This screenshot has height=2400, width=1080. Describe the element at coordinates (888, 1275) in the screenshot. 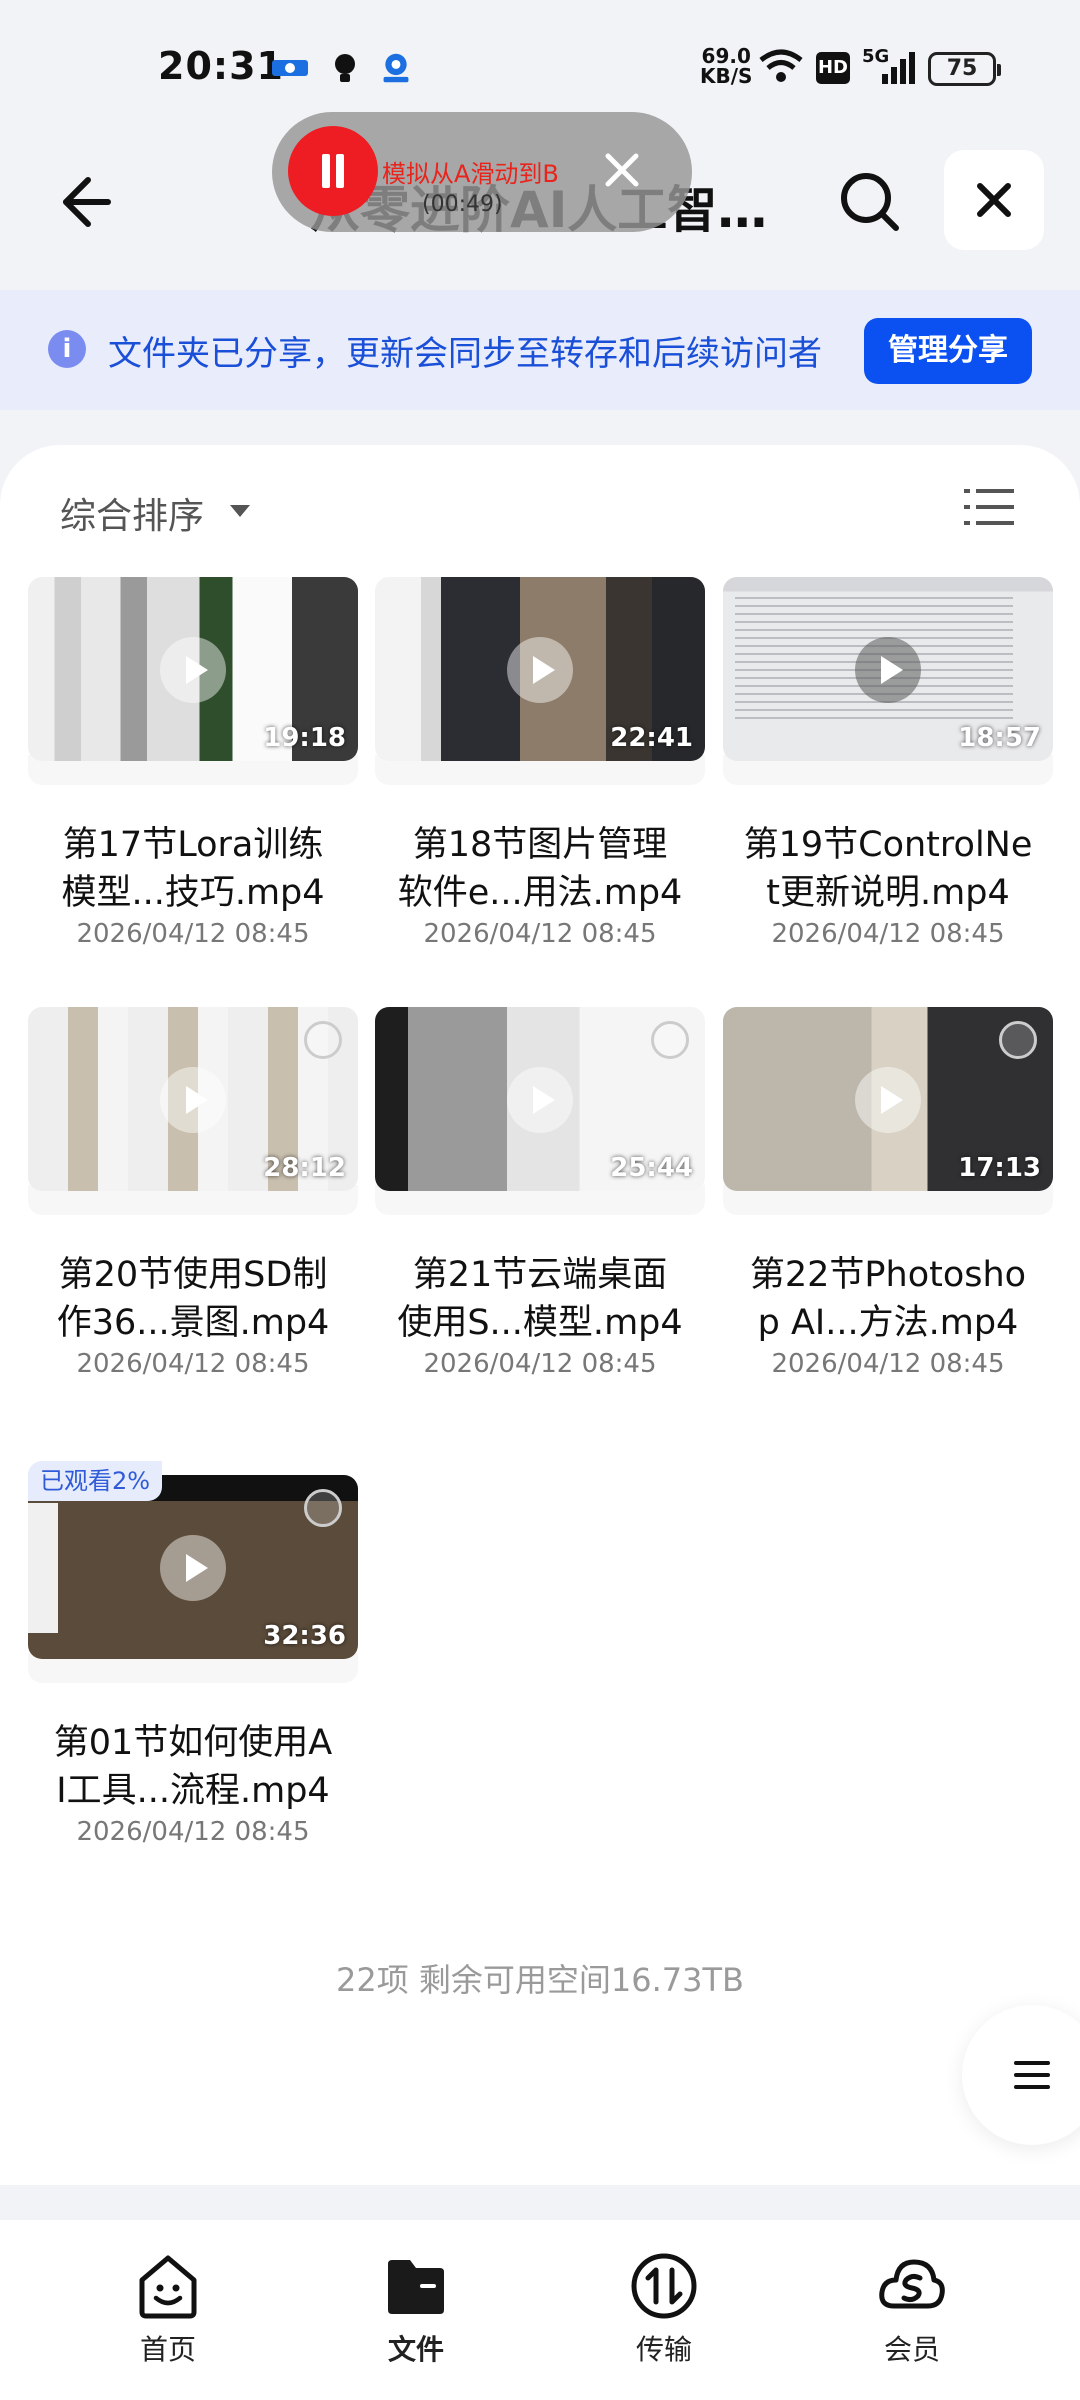

I see `file-name-line1: 第22节Photosho` at that location.